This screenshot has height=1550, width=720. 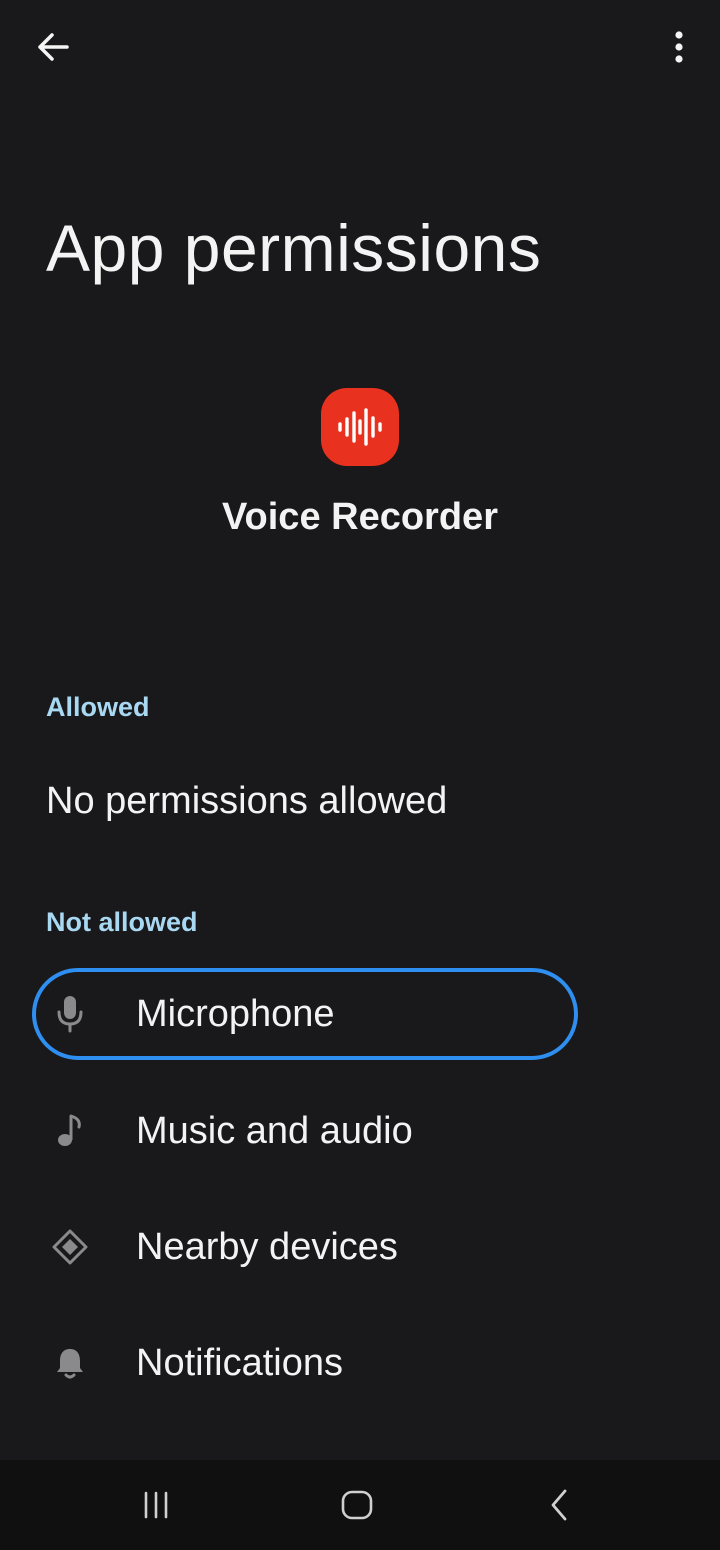 I want to click on permission-item-music-and-audio: Music and audio, so click(x=305, y=1131).